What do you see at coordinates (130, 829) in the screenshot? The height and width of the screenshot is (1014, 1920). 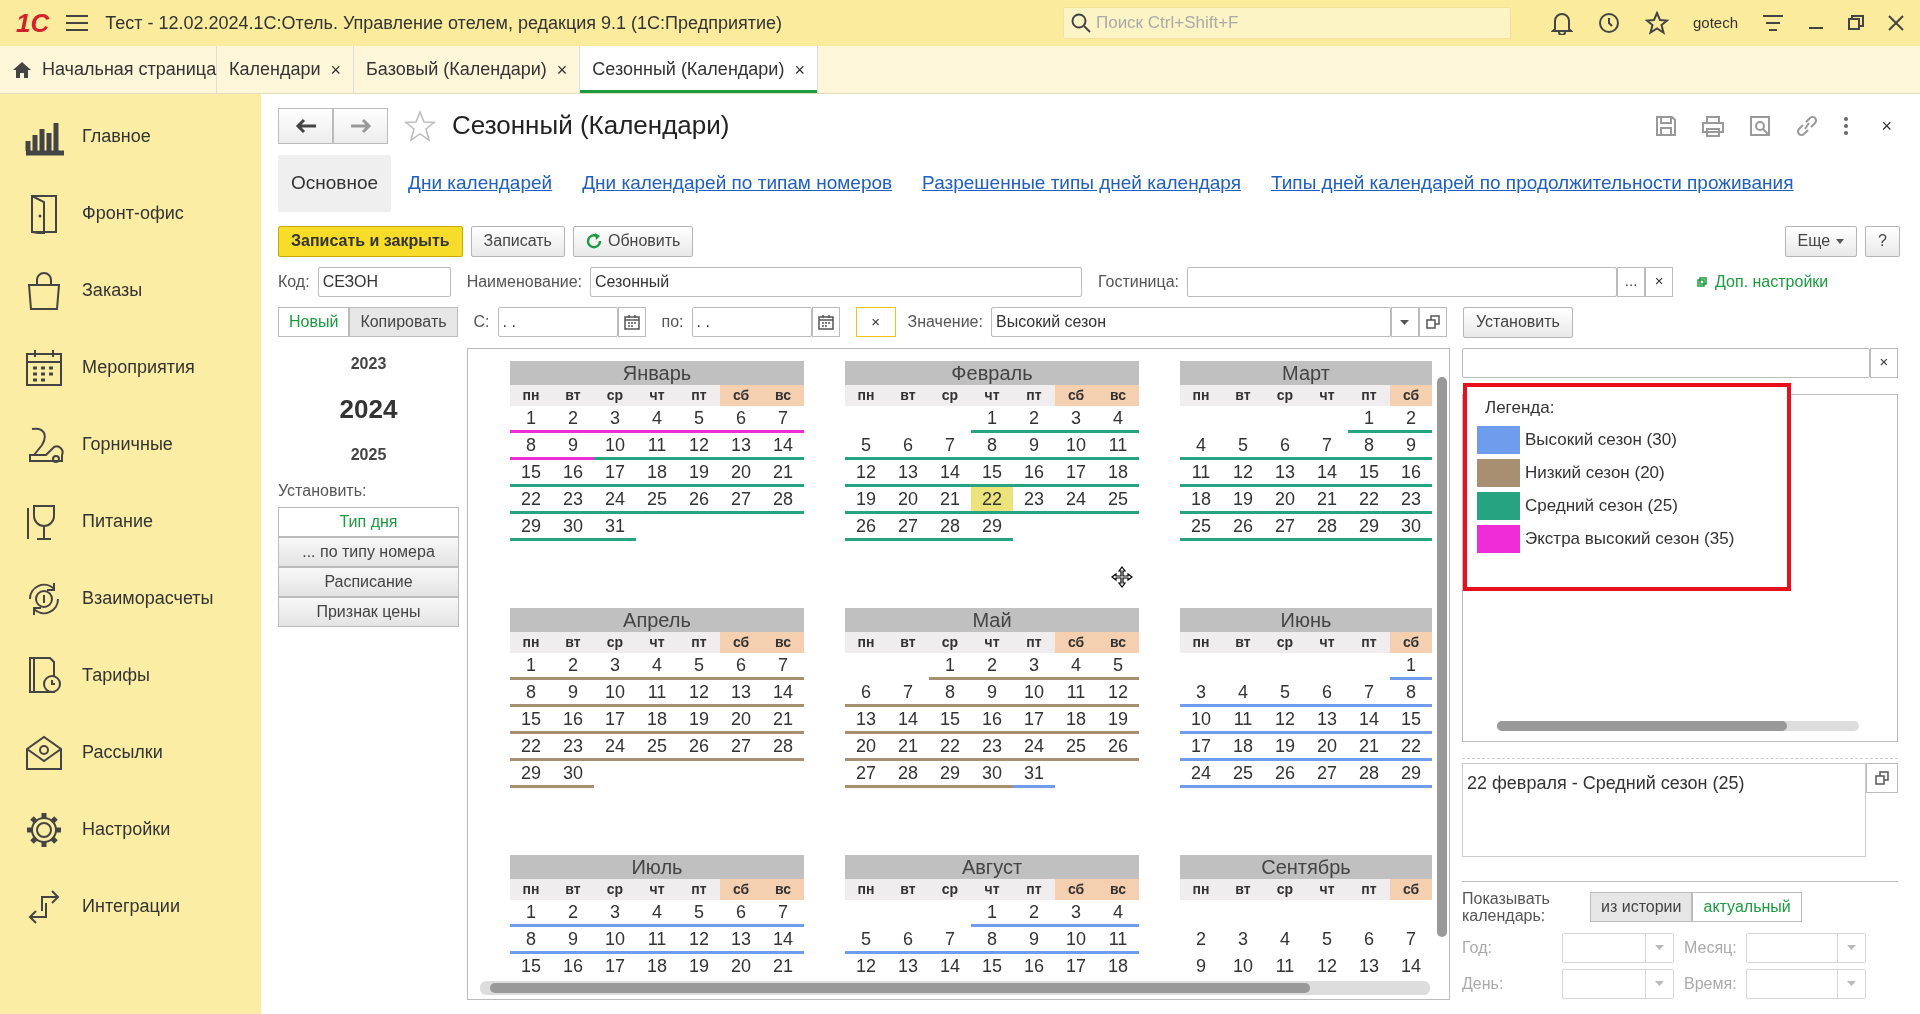 I see `sidebar-item: Настройки` at bounding box center [130, 829].